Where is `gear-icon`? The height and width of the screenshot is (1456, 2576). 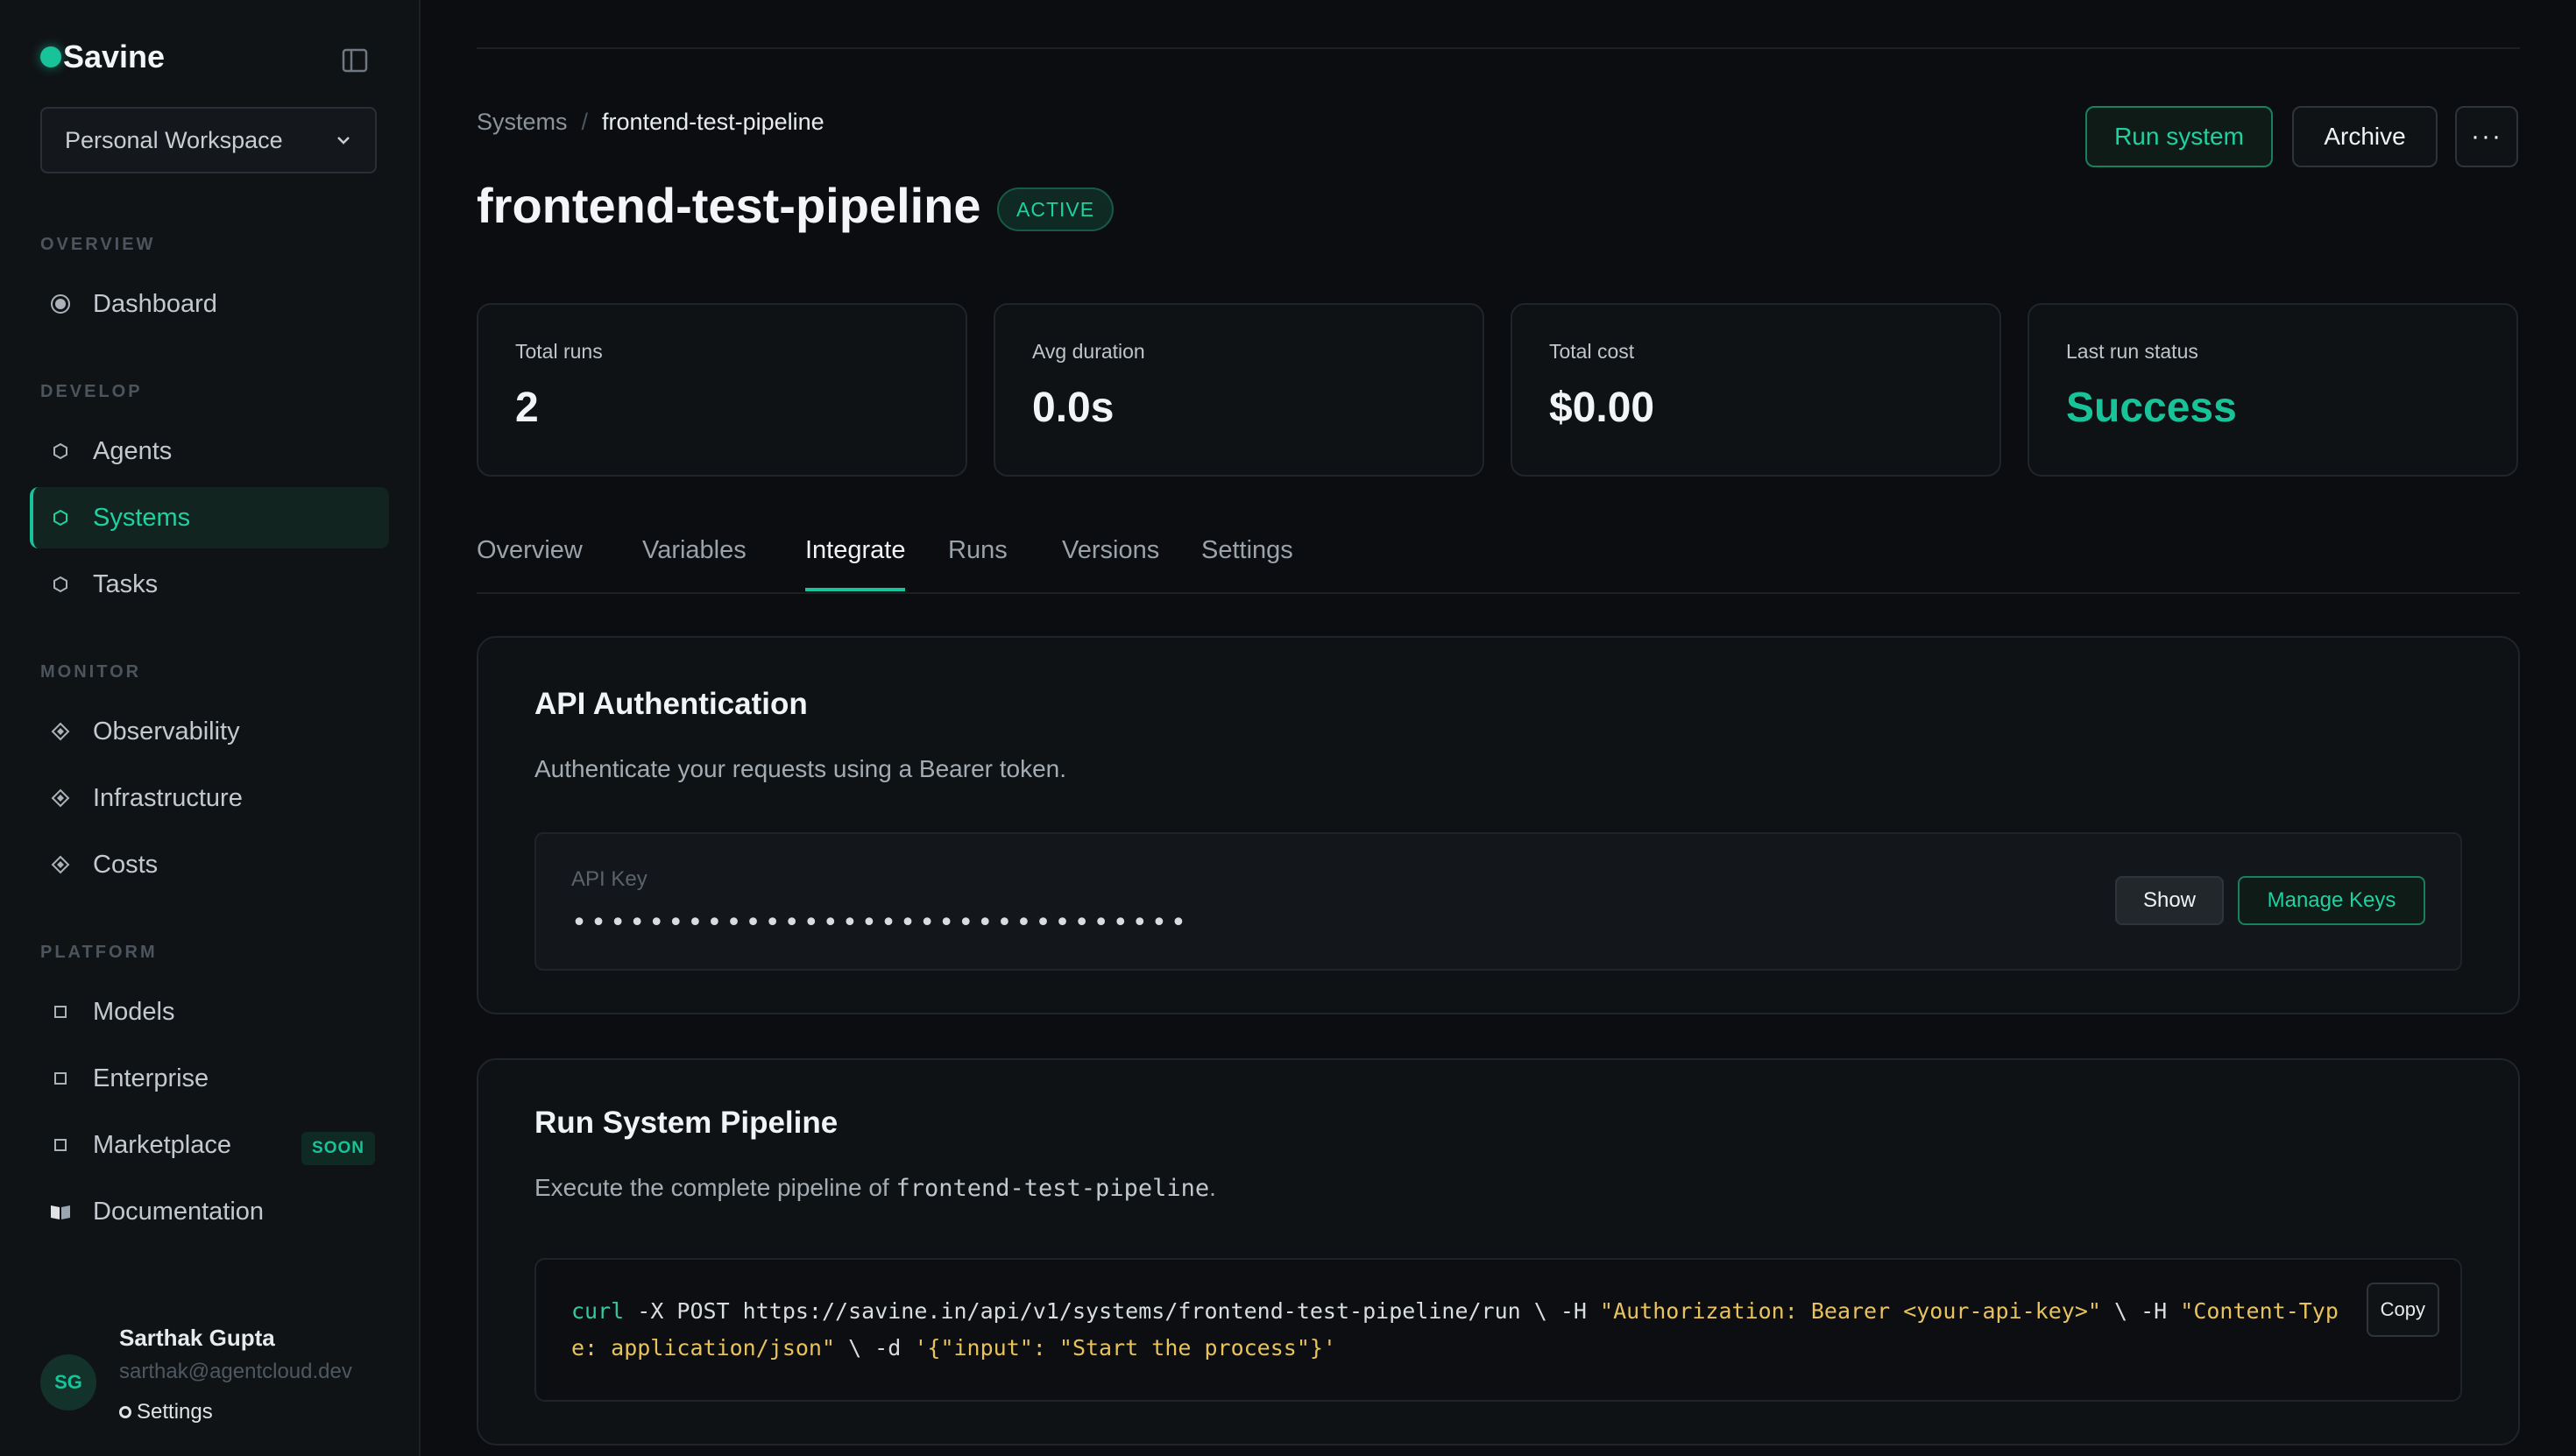
gear-icon is located at coordinates (125, 1412).